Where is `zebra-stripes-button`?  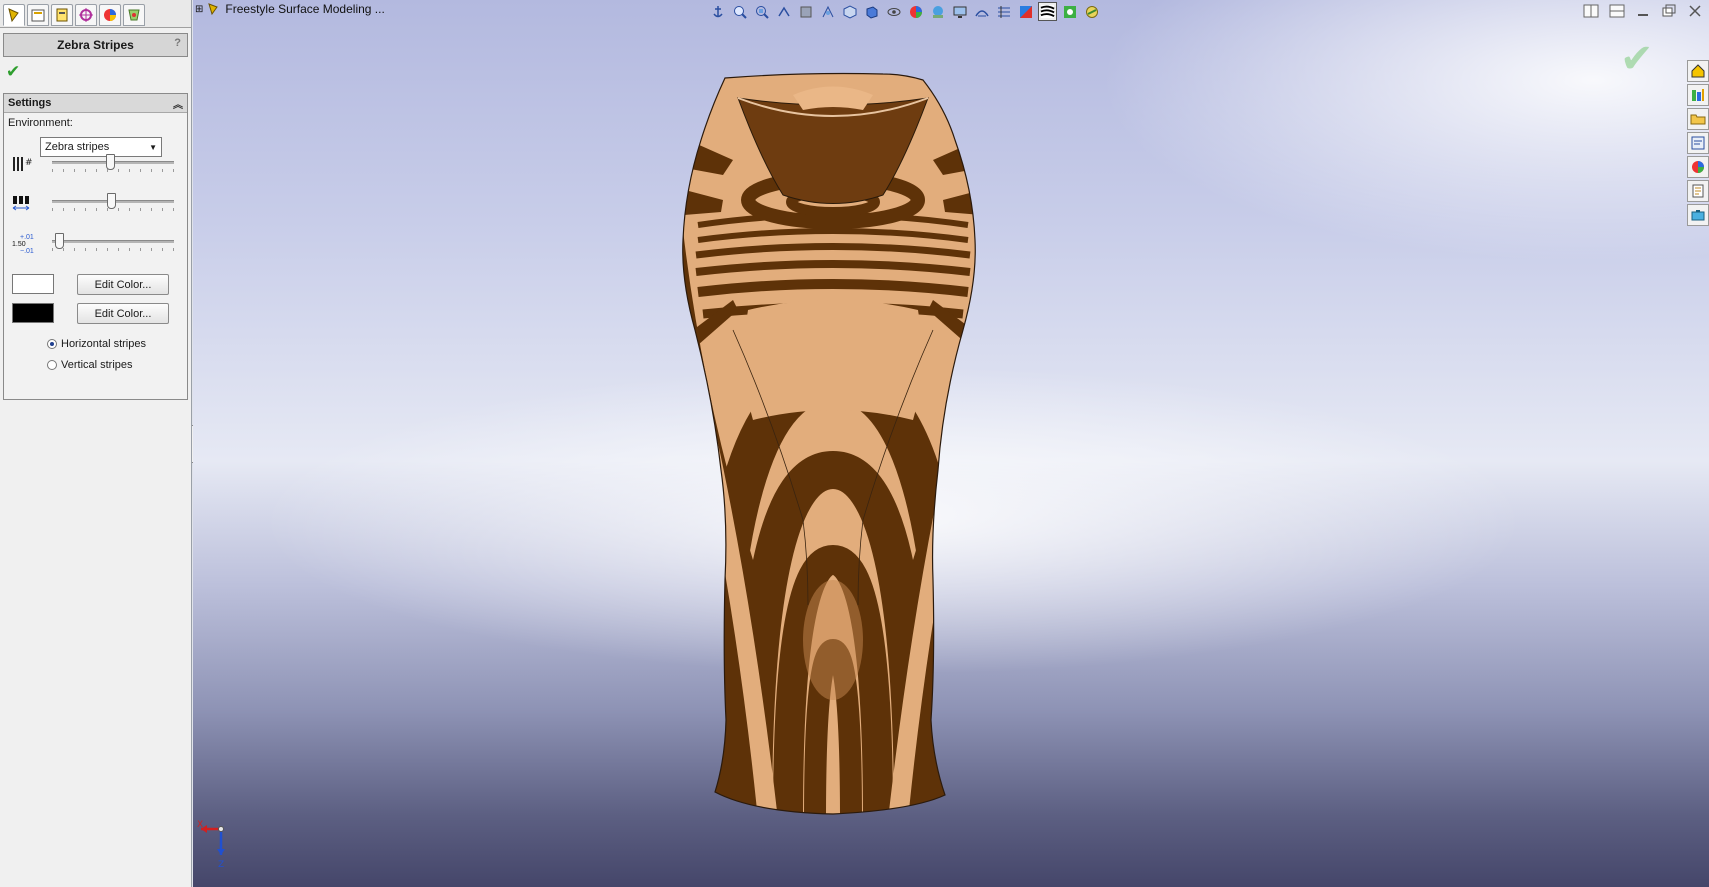
zebra-stripes-button is located at coordinates (1047, 11).